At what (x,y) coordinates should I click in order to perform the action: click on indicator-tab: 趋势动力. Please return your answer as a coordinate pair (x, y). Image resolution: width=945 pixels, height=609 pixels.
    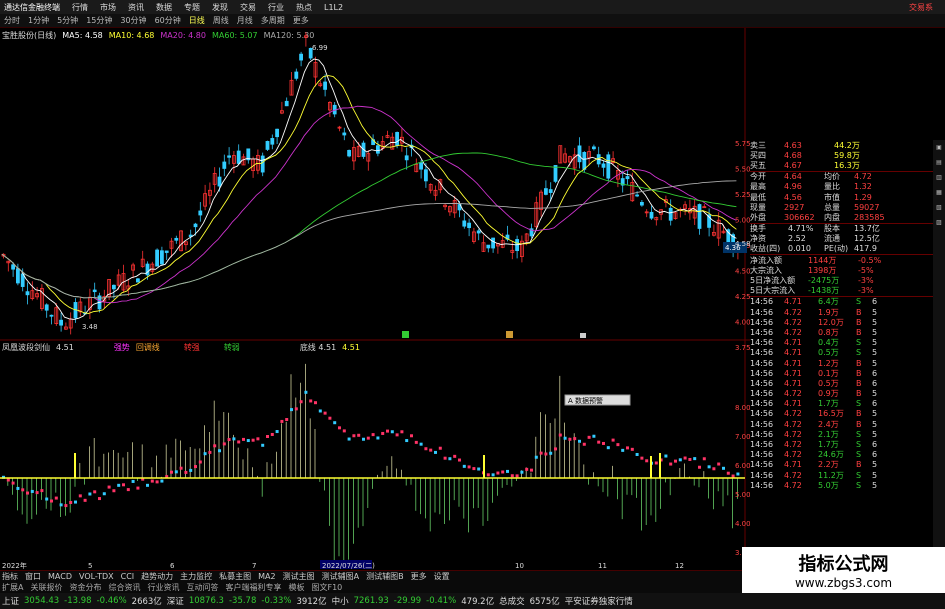
    Looking at the image, I should click on (157, 576).